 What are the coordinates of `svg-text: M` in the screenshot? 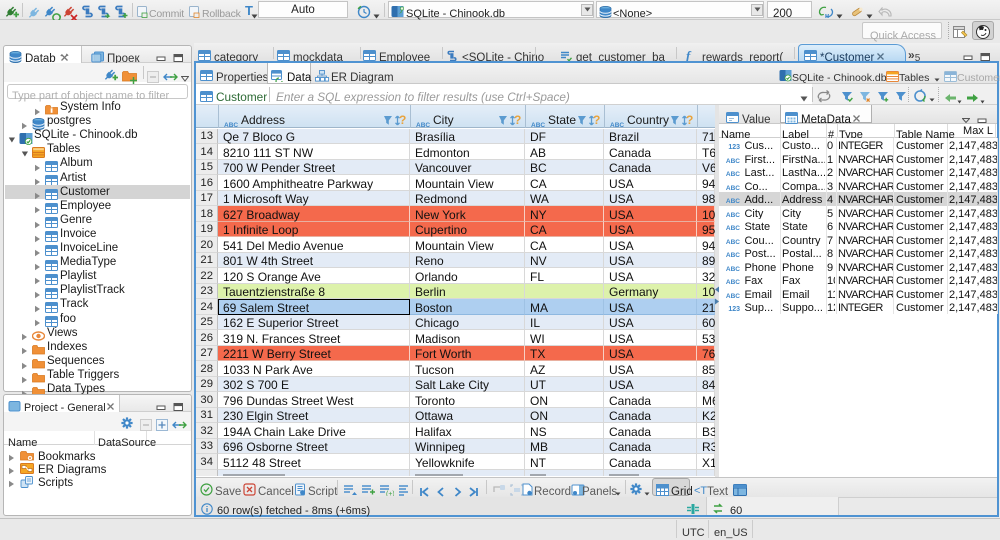 It's located at (827, 16).